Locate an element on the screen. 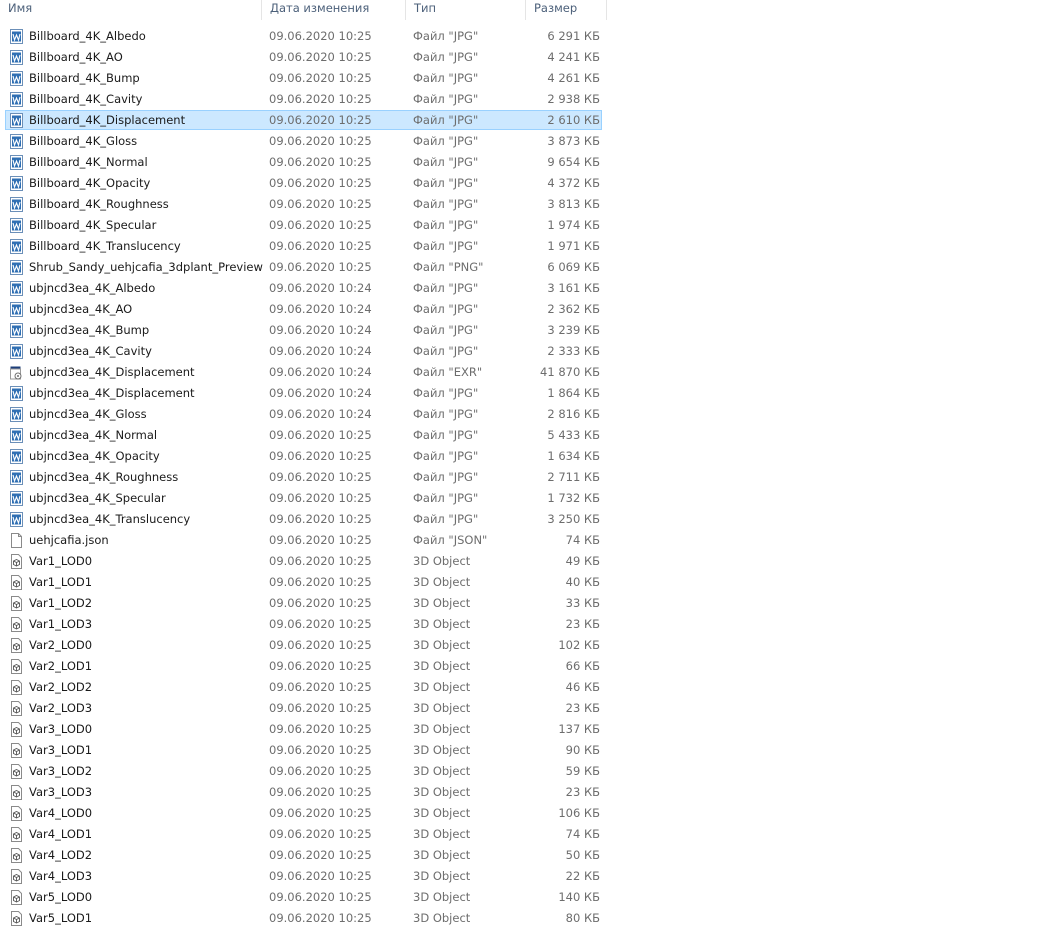 This screenshot has height=929, width=1042. file-size: 3 161 КБ is located at coordinates (573, 288).